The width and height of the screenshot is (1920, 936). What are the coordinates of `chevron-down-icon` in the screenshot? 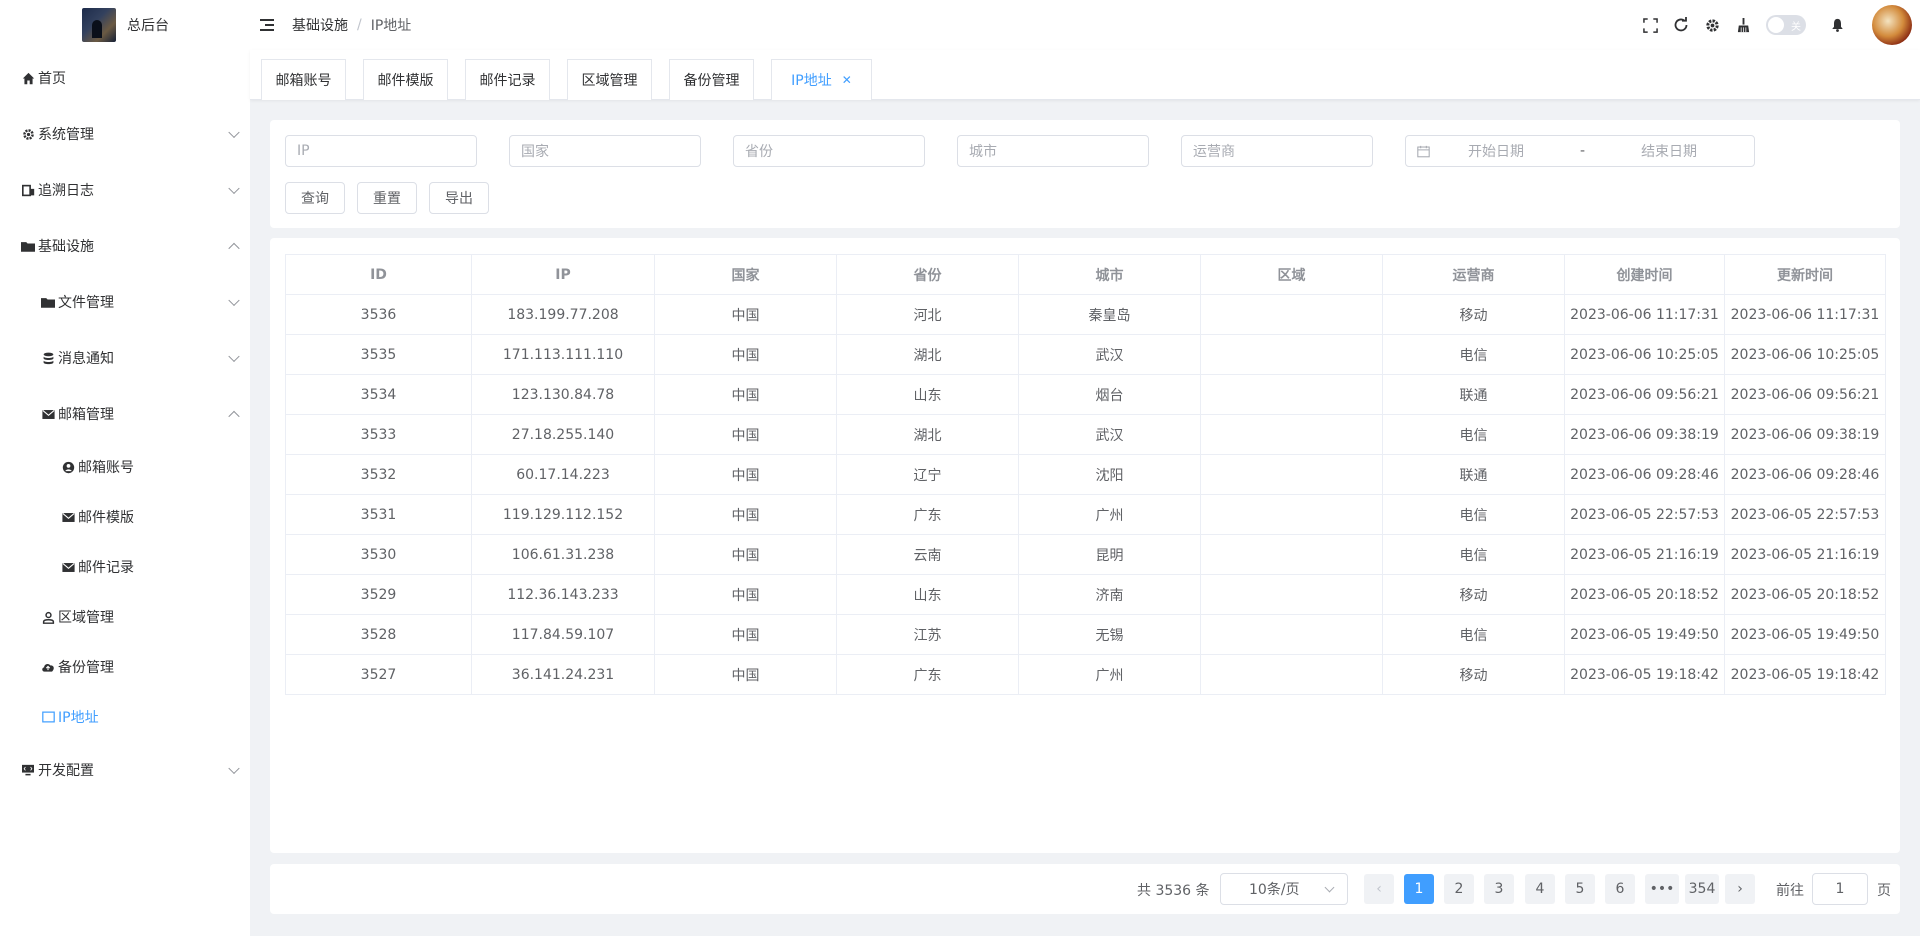 It's located at (1329, 887).